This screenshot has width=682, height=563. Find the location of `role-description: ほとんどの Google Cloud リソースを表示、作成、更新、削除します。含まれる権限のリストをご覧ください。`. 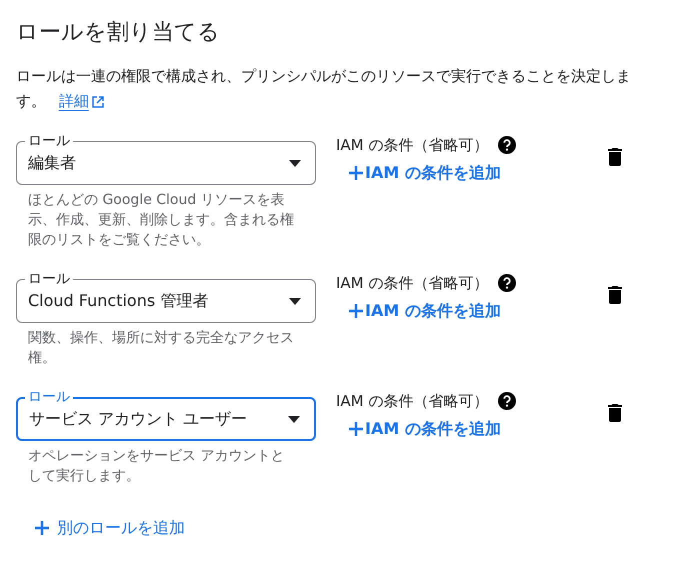

role-description: ほとんどの Google Cloud リソースを表示、作成、更新、削除します。含まれる権限のリストをご覧ください。 is located at coordinates (161, 220).